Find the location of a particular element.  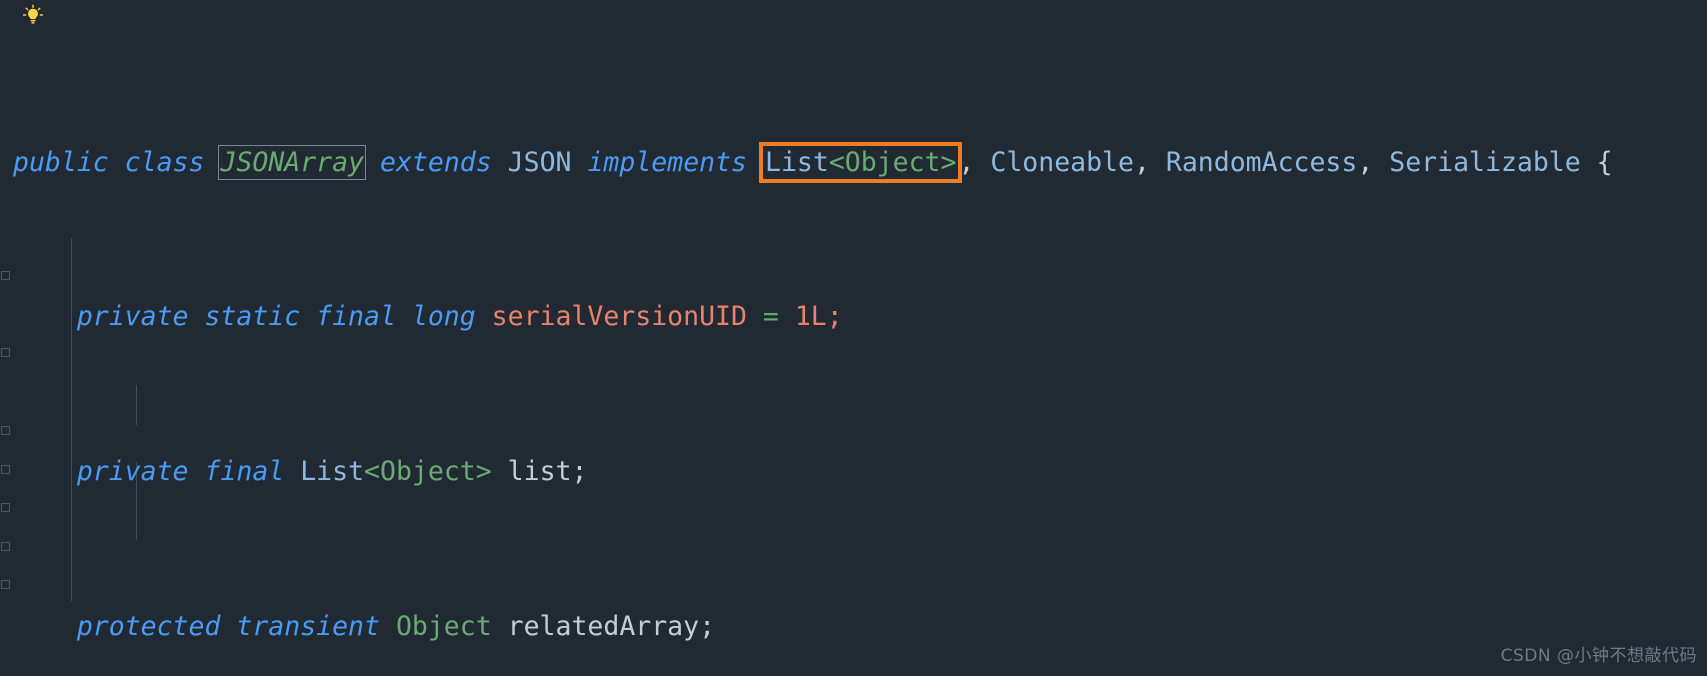

token-modifiers: private static final long is located at coordinates (276, 316).